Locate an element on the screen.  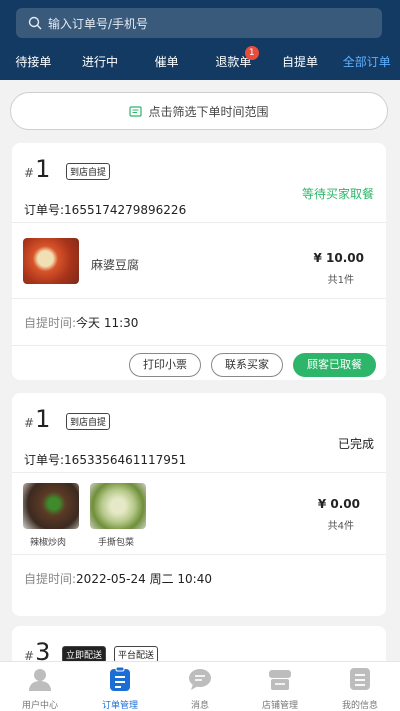
print-receipt-button: 打印小票 is located at coordinates (165, 365).